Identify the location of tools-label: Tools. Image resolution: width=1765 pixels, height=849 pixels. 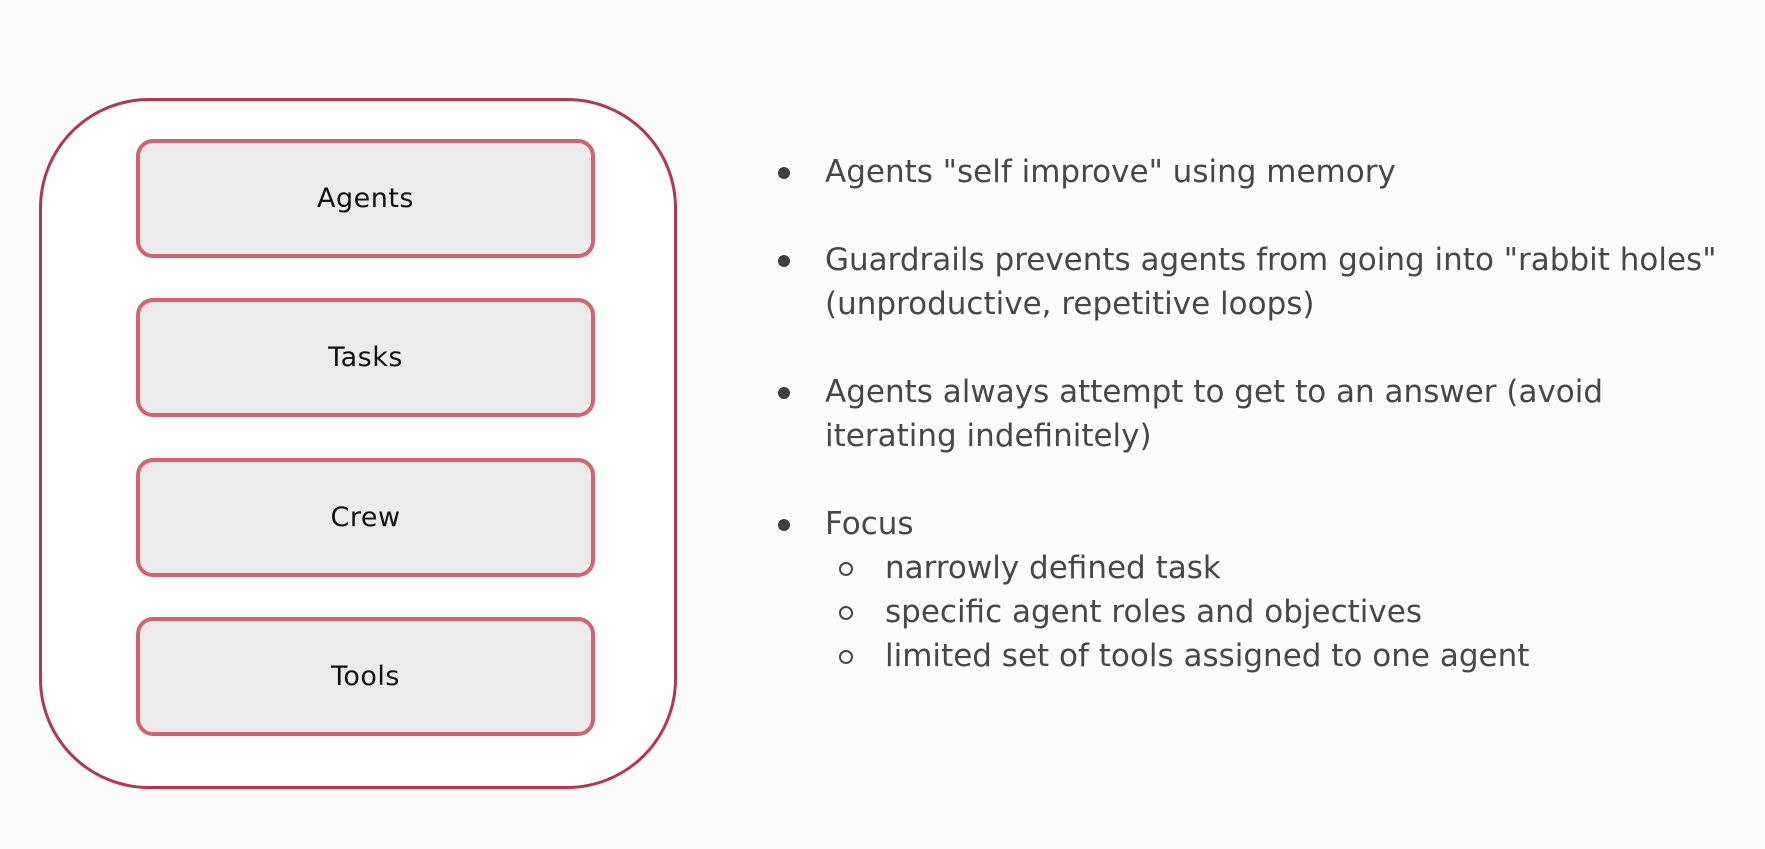
(365, 676).